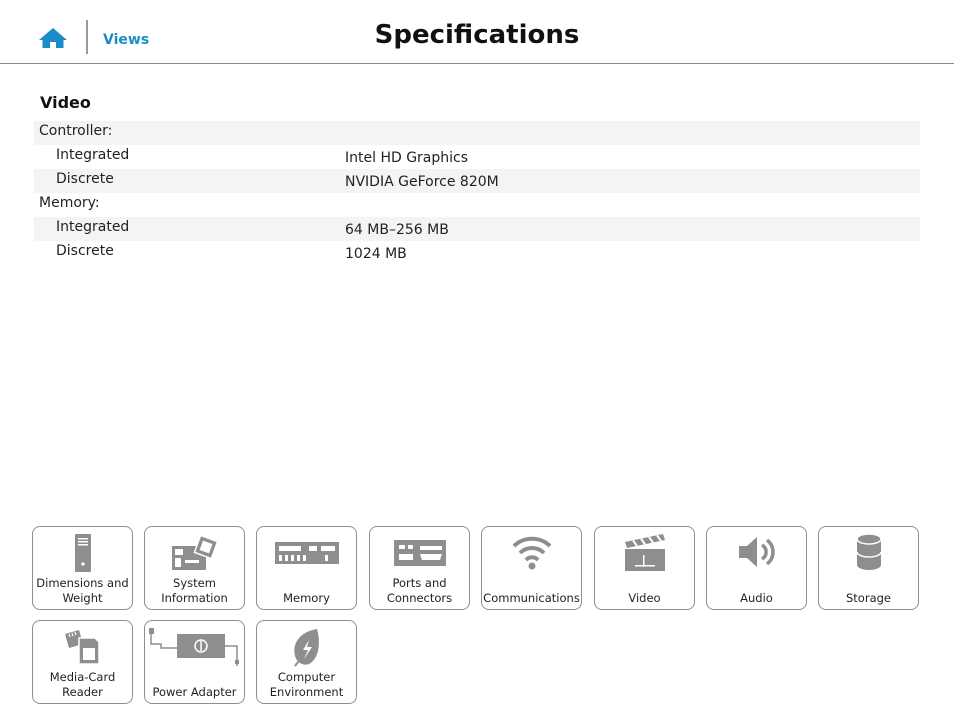  Describe the element at coordinates (419, 590) in the screenshot. I see `tile-label: Ports and Connectors` at that location.